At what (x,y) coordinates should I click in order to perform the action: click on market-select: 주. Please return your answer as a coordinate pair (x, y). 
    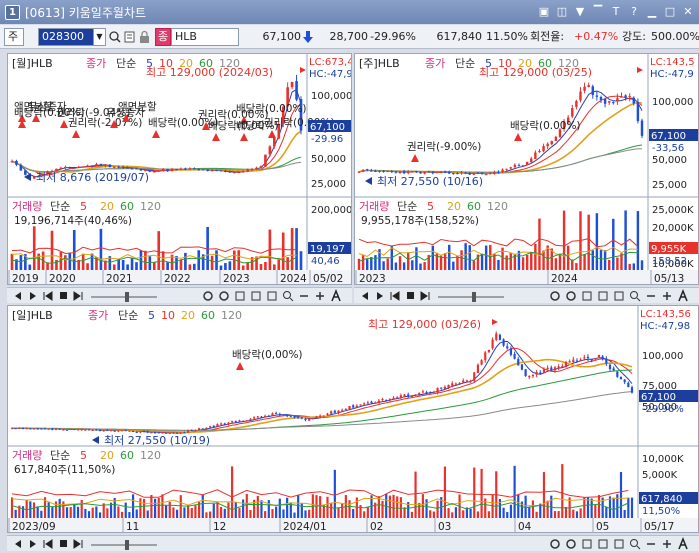
    Looking at the image, I should click on (14, 37).